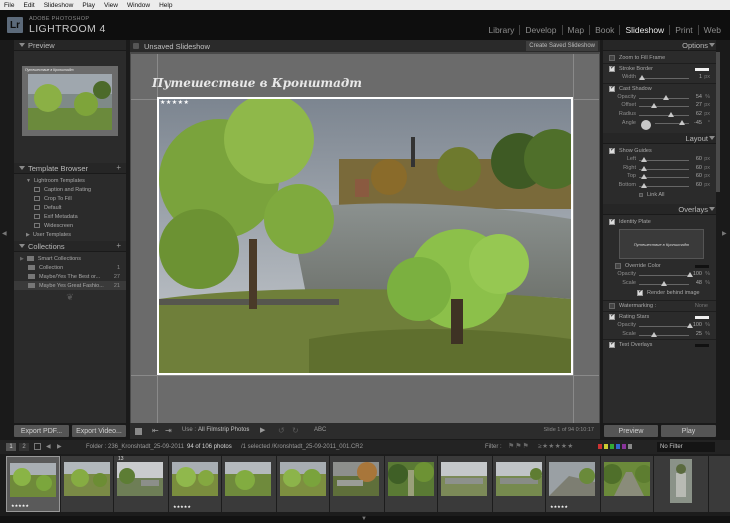 The image size is (730, 523). What do you see at coordinates (11, 447) in the screenshot?
I see `window-1-button: 1` at bounding box center [11, 447].